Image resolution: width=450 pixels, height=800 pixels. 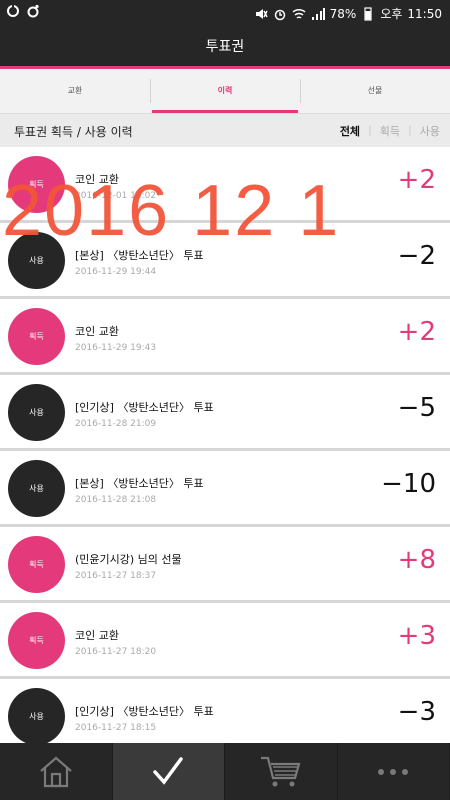 I want to click on filter-all: 전체, so click(x=350, y=131).